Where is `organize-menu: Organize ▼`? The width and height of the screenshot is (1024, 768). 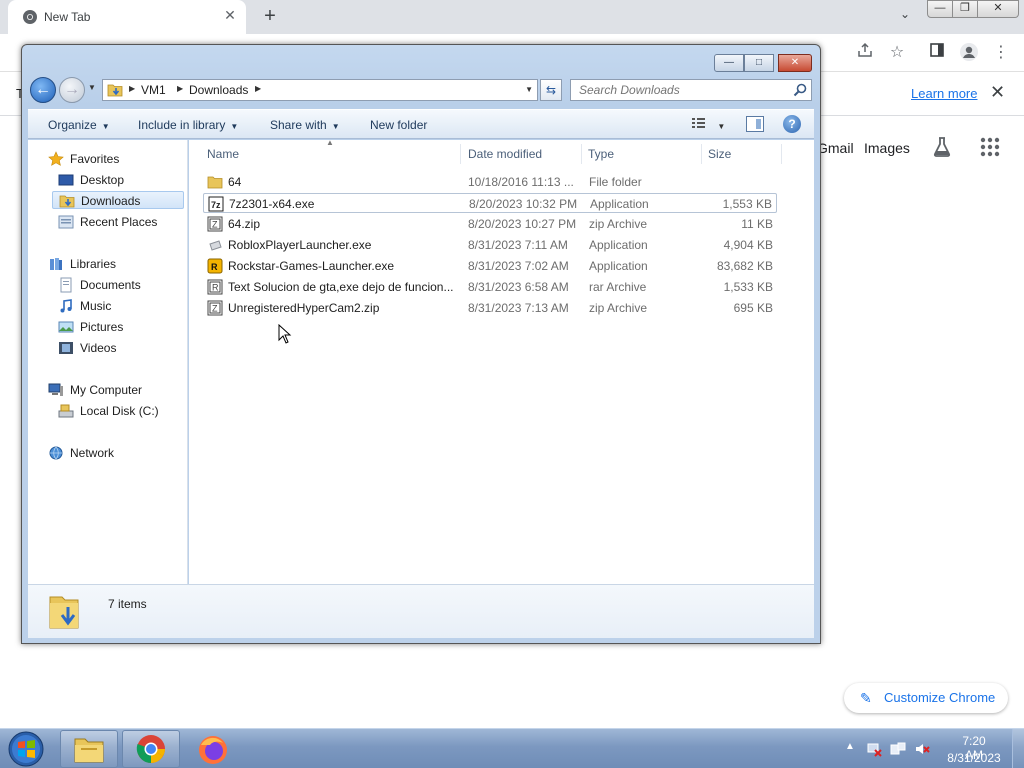 organize-menu: Organize ▼ is located at coordinates (79, 125).